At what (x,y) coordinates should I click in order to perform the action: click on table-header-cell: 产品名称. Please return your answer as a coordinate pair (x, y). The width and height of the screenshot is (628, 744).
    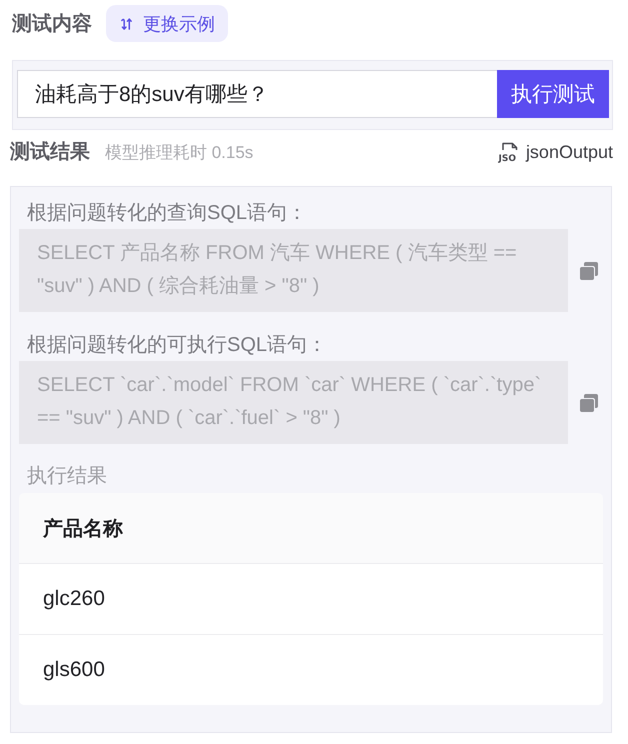
    Looking at the image, I should click on (311, 528).